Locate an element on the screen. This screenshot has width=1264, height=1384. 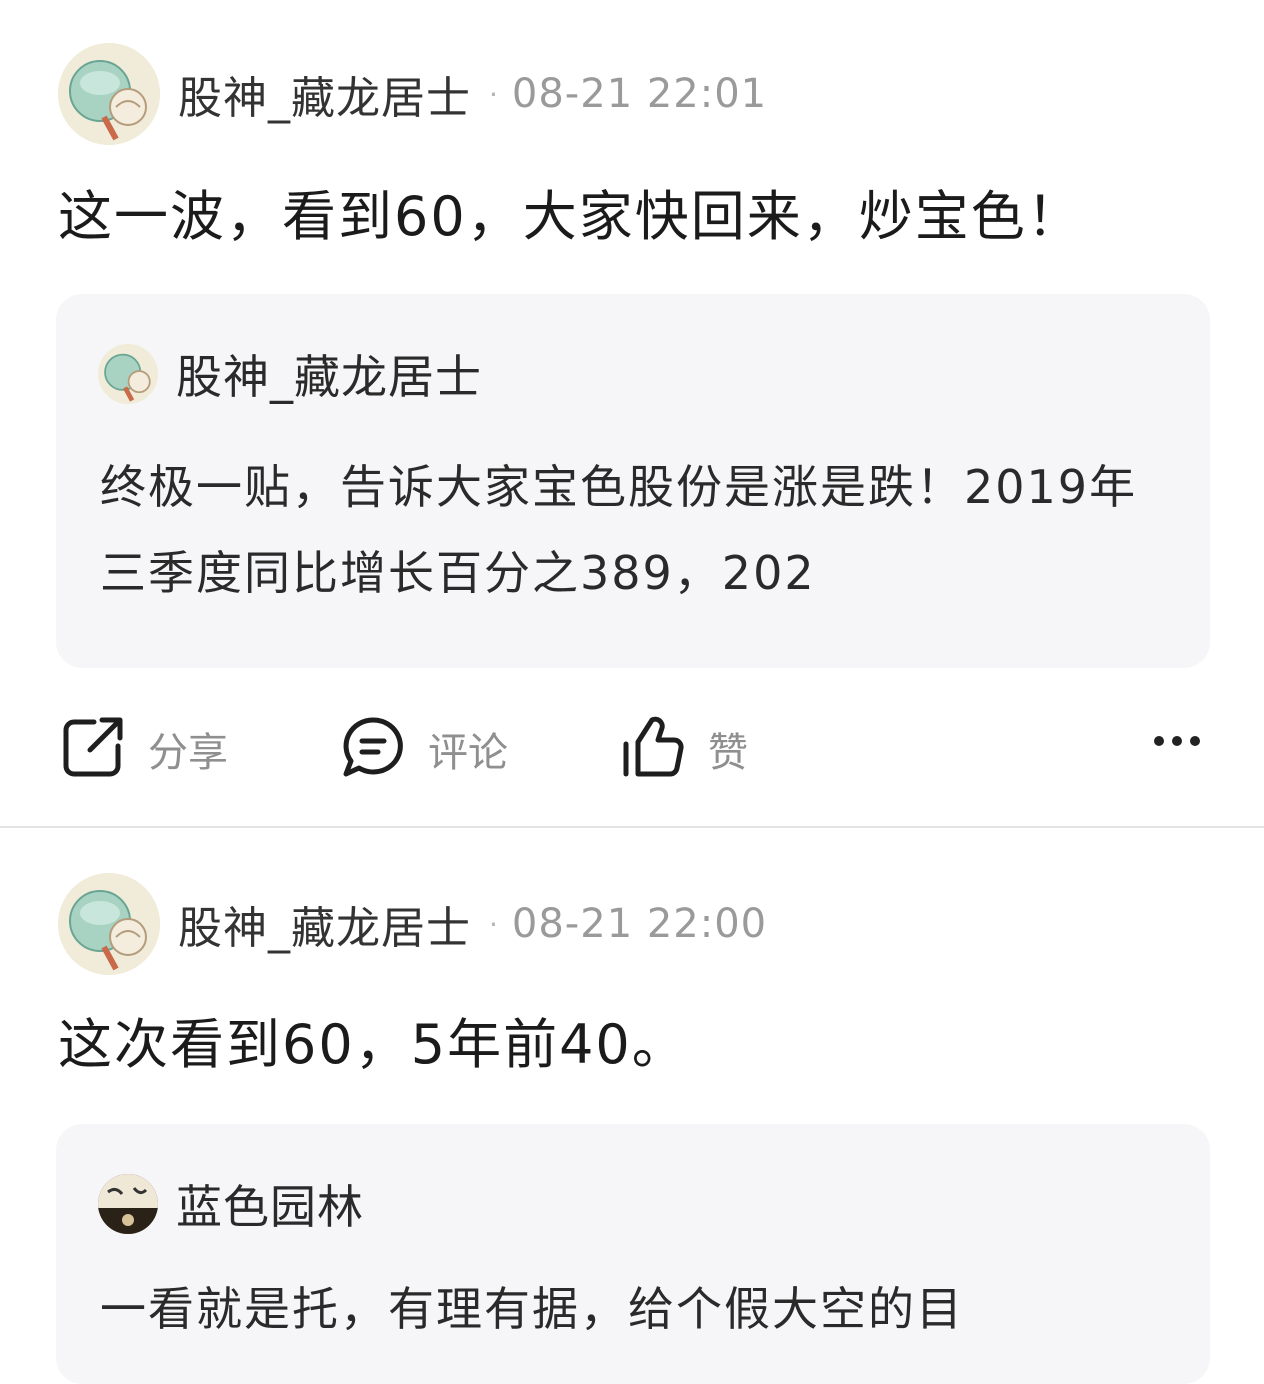
post-header: 股神_藏龙居士 · 08-21 22:01 is located at coordinates (412, 94).